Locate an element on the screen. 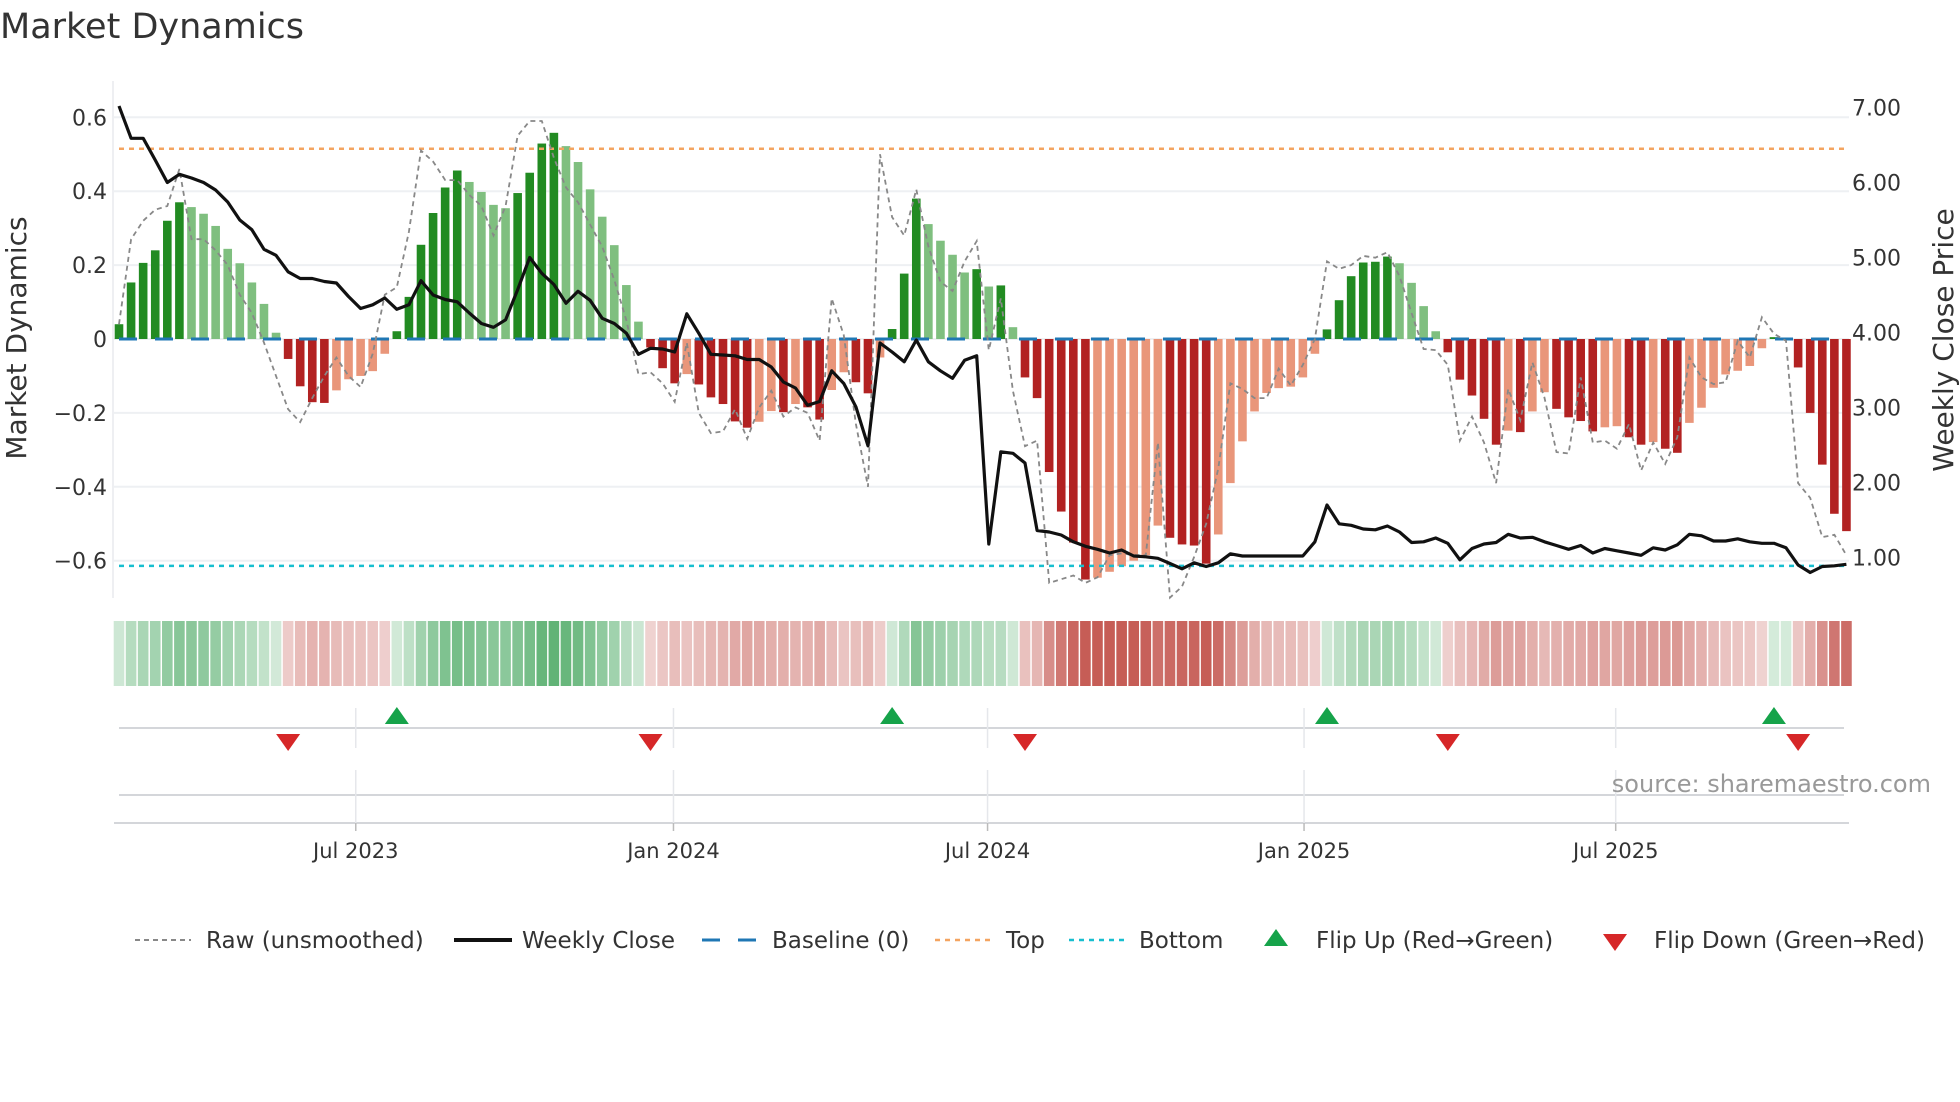 The image size is (1960, 1102). legend-item-baseline: Baseline (0) is located at coordinates (805, 941).